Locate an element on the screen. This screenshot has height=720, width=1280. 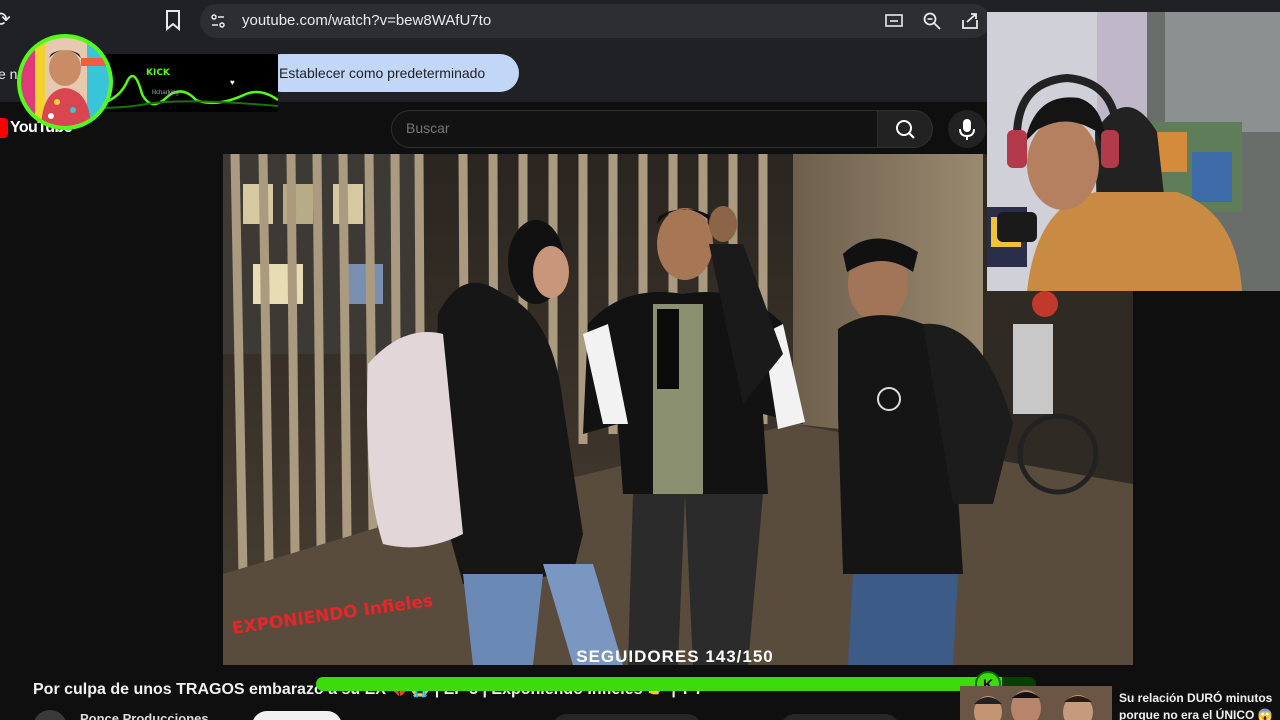
webcam-overlay is located at coordinates (1133, 151).